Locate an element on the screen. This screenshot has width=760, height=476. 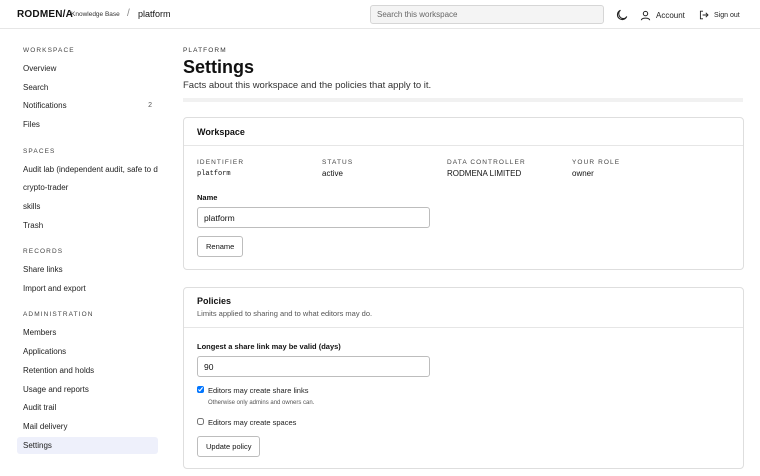
sidebar-item-skills: skills is located at coordinates (87, 206).